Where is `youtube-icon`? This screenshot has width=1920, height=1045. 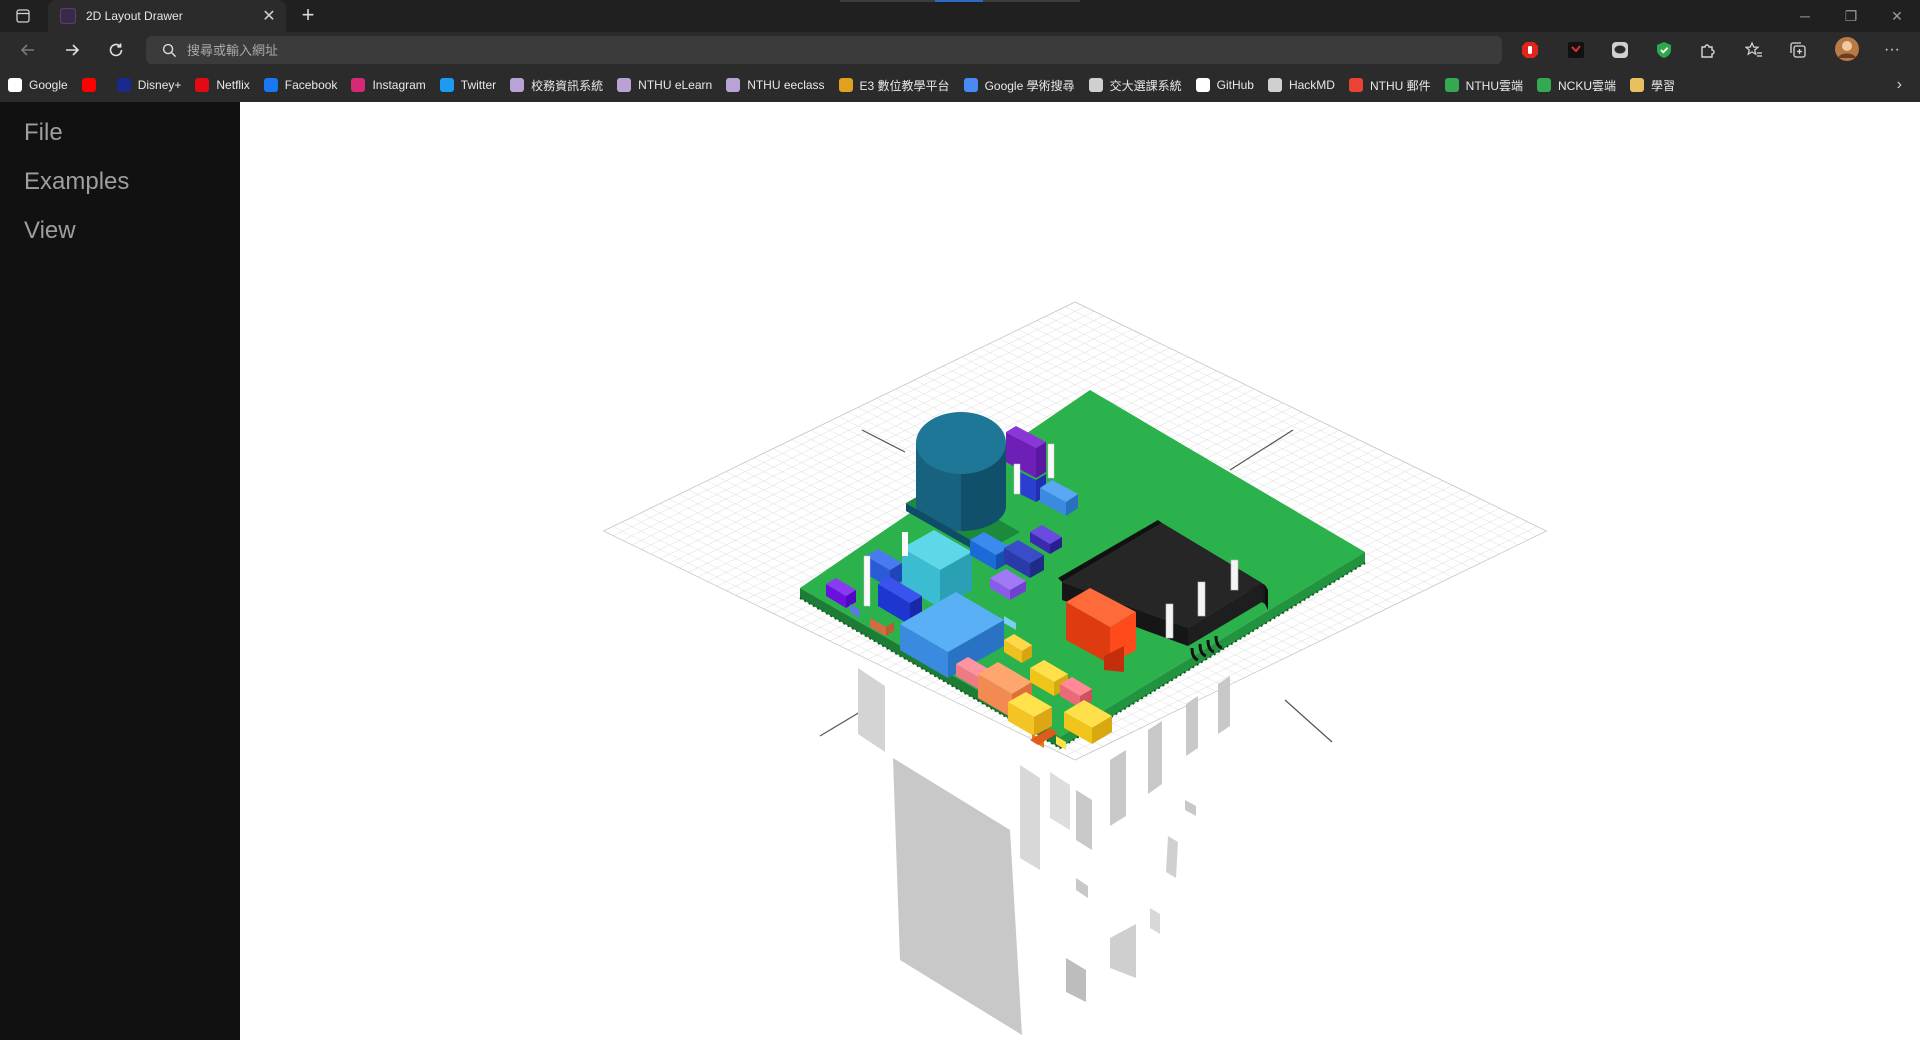 youtube-icon is located at coordinates (88, 85).